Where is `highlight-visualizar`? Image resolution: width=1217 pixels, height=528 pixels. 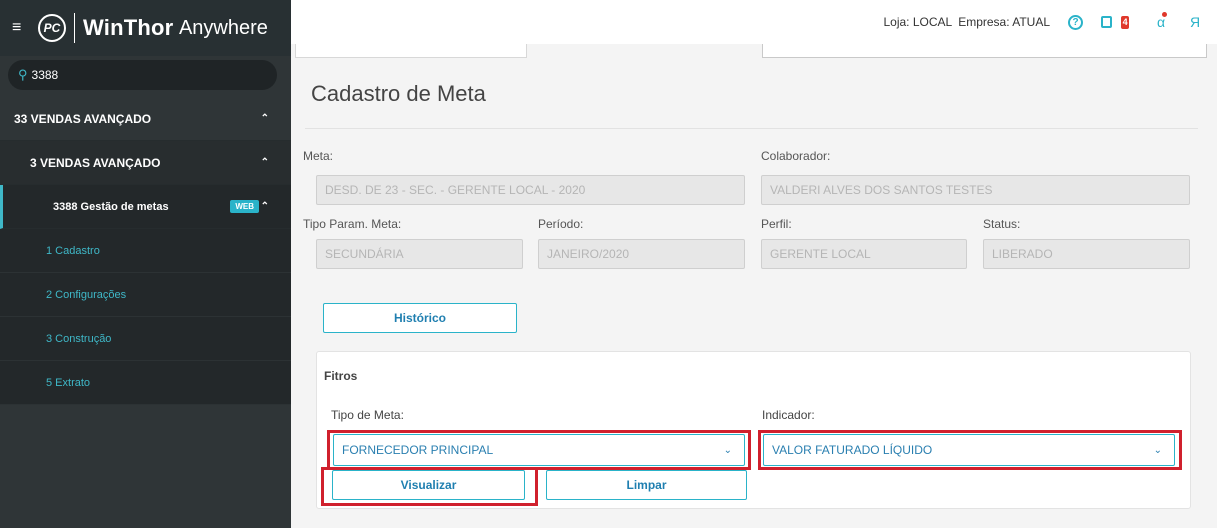 highlight-visualizar is located at coordinates (429, 486).